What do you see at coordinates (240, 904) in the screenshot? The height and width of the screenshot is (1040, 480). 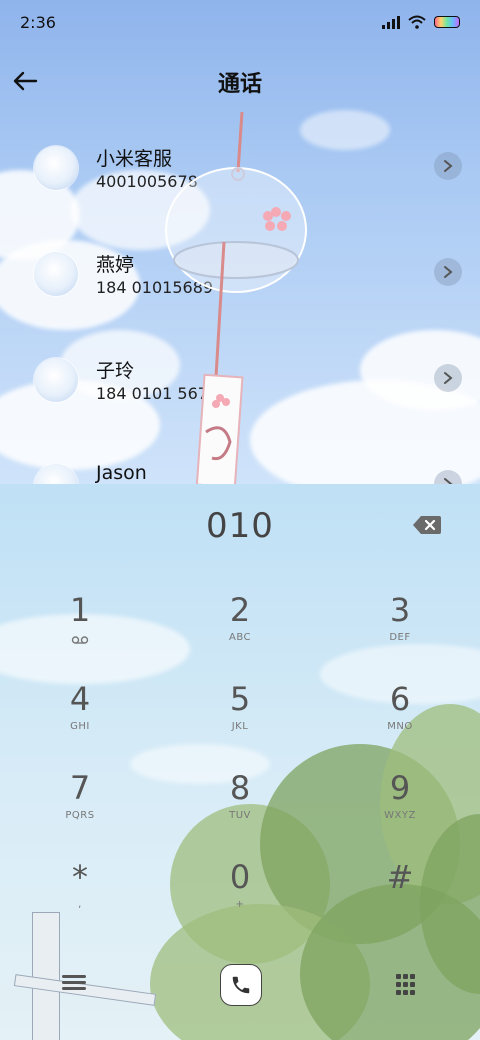 I see `key-letters: +` at bounding box center [240, 904].